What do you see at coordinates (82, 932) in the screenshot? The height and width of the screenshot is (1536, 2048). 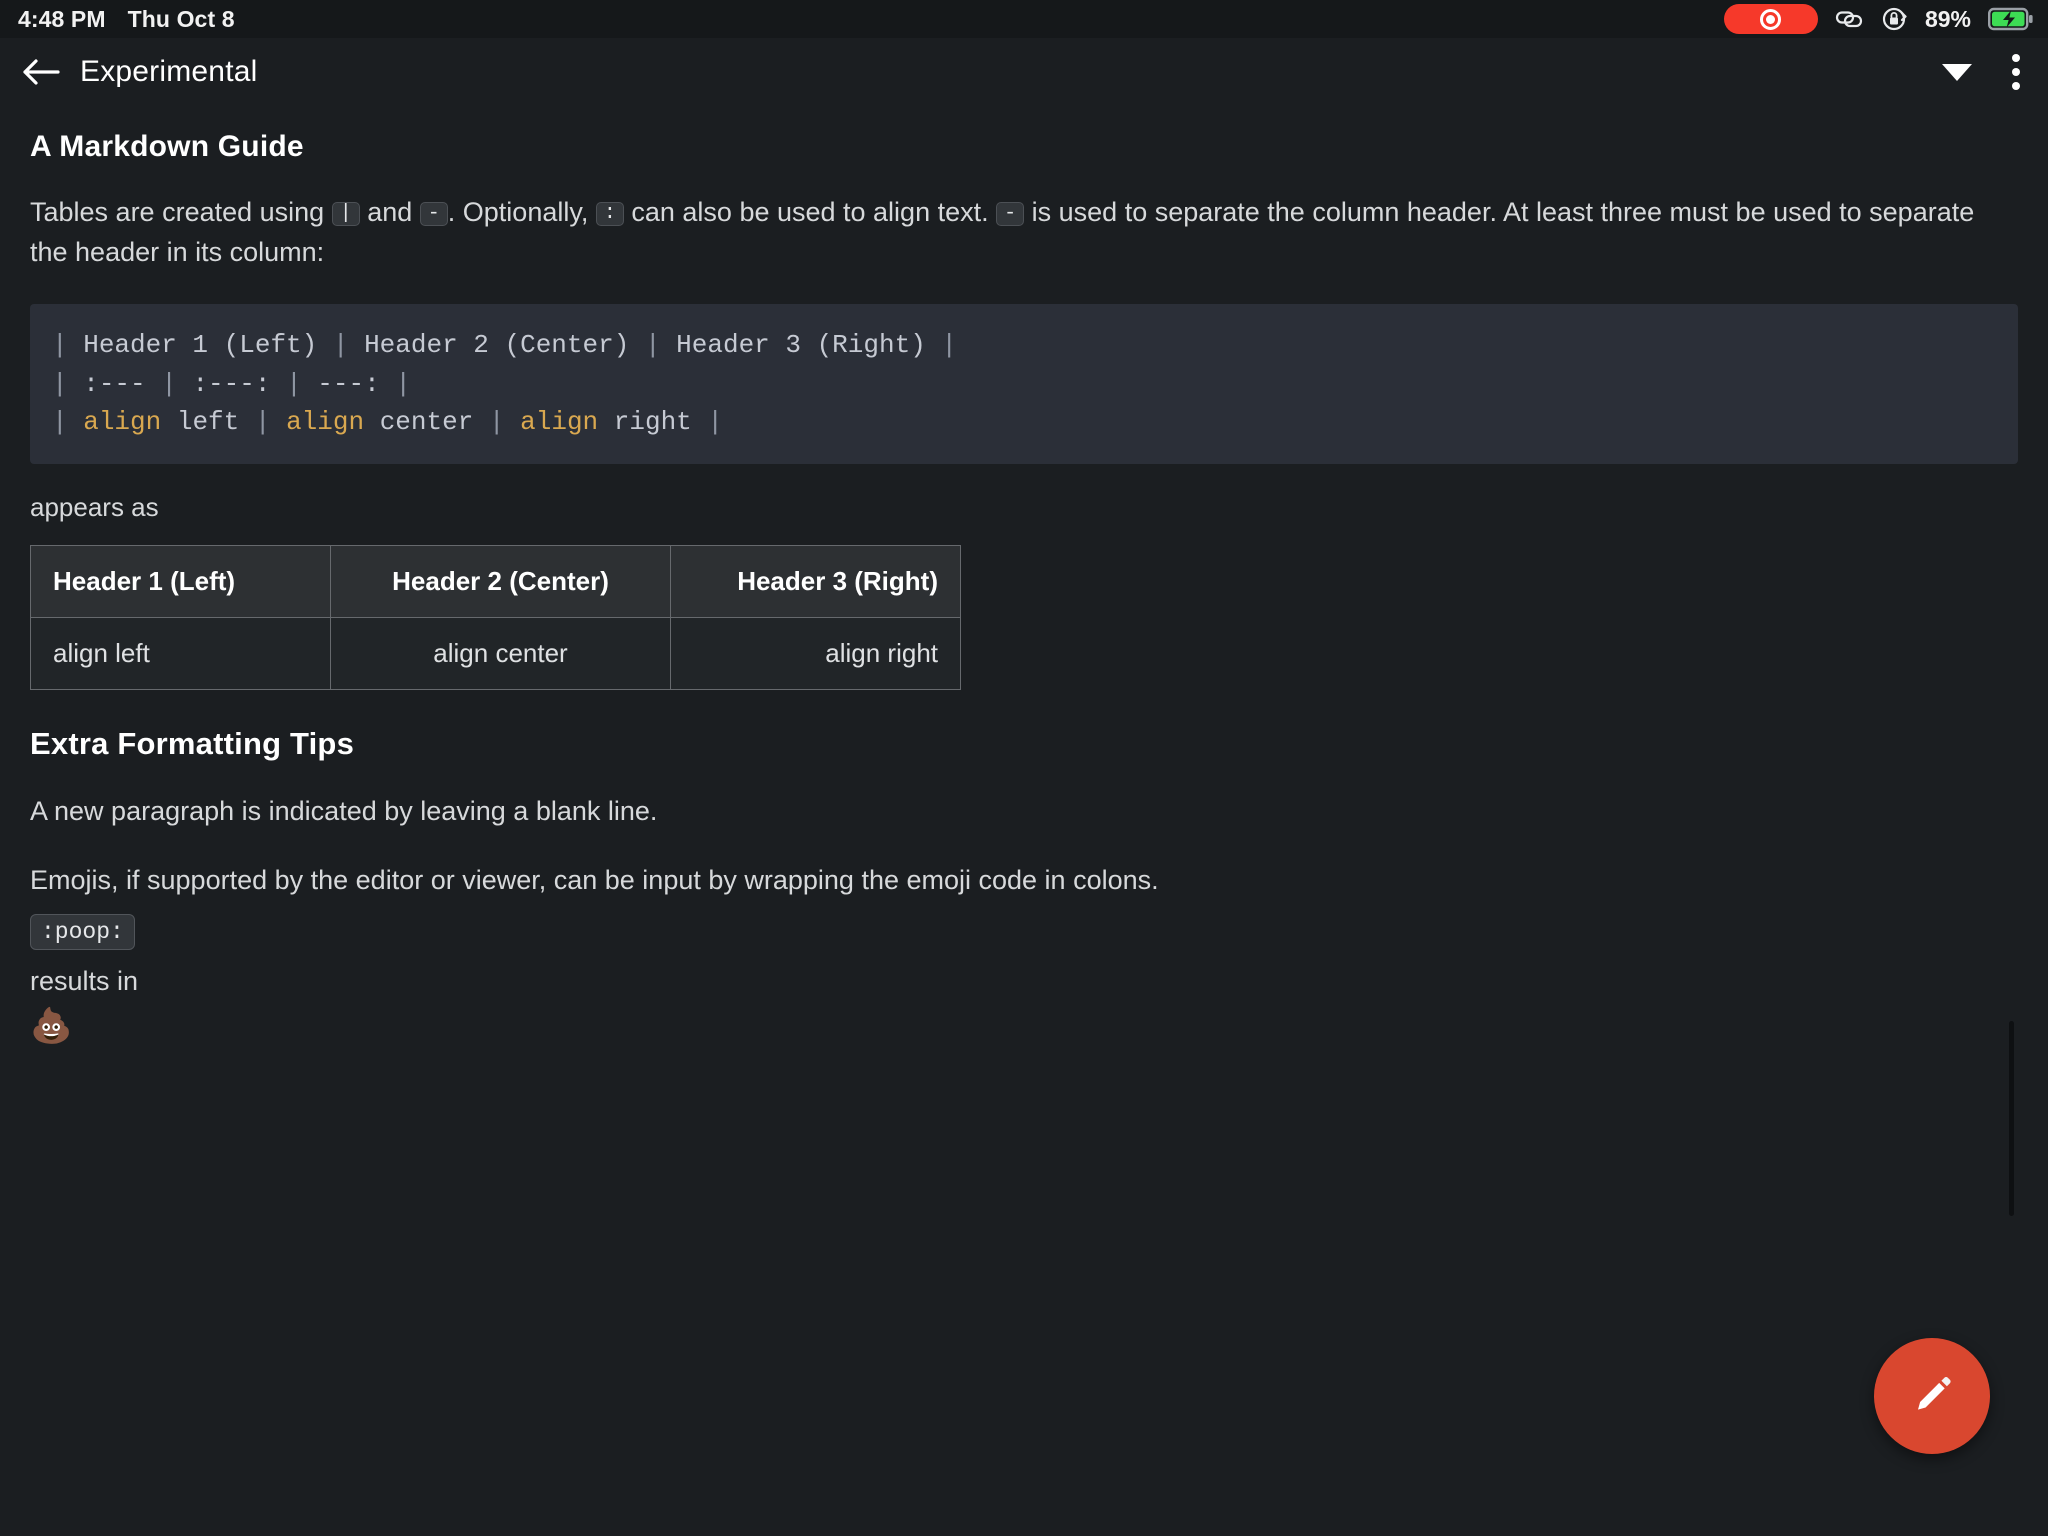 I see `inline-code-poop: :poop:` at bounding box center [82, 932].